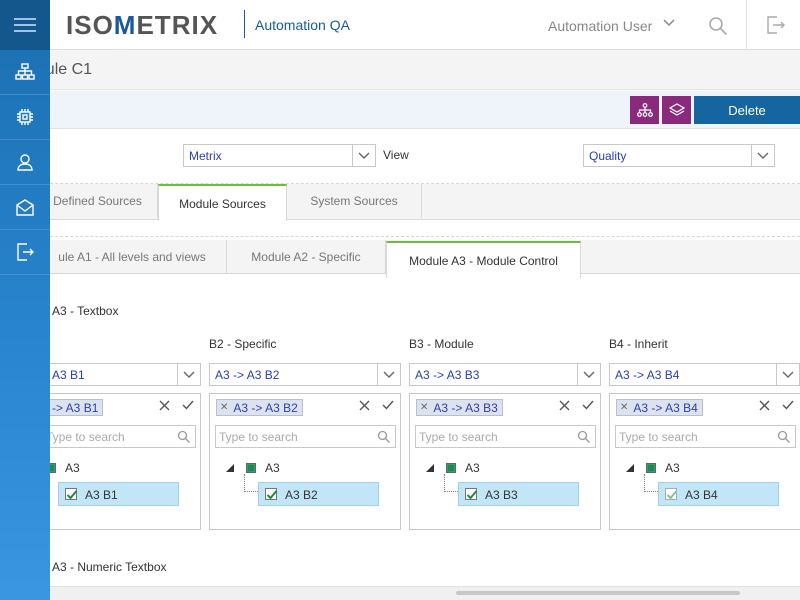 The width and height of the screenshot is (800, 600). What do you see at coordinates (638, 344) in the screenshot?
I see `column-label: B4 - Inherit` at bounding box center [638, 344].